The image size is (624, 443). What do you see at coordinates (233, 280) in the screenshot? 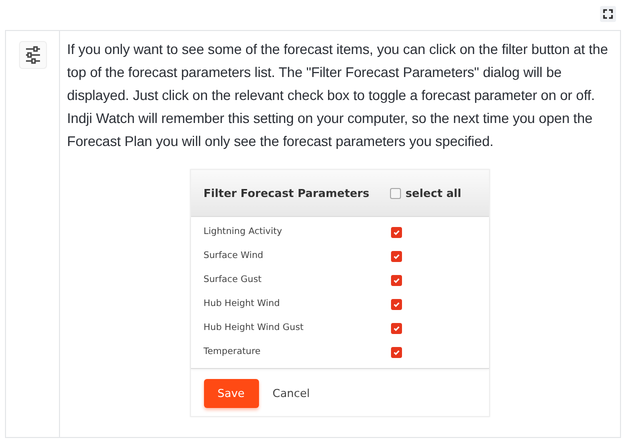
I see `parameter-label: Surface Gust` at bounding box center [233, 280].